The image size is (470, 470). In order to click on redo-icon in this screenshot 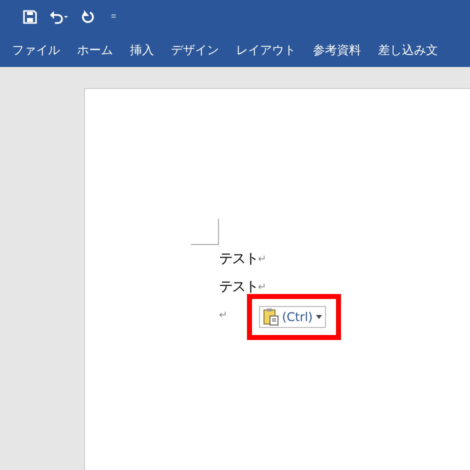, I will do `click(88, 17)`.